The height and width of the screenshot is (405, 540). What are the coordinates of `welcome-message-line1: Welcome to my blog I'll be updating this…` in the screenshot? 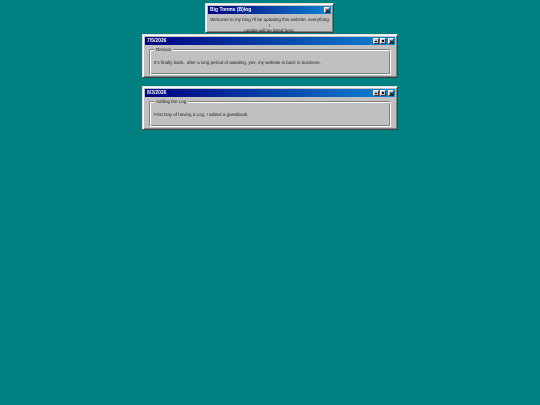 It's located at (269, 22).